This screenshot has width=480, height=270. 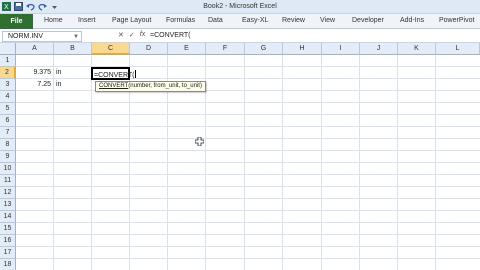 I want to click on row-header-6: 6, so click(x=8, y=121).